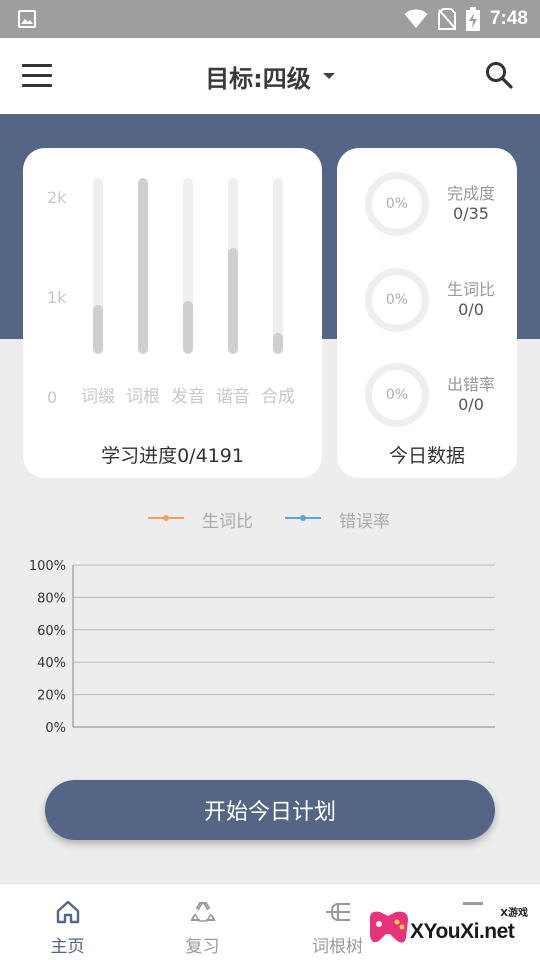  Describe the element at coordinates (98, 397) in the screenshot. I see `bar-label: 词缀` at that location.